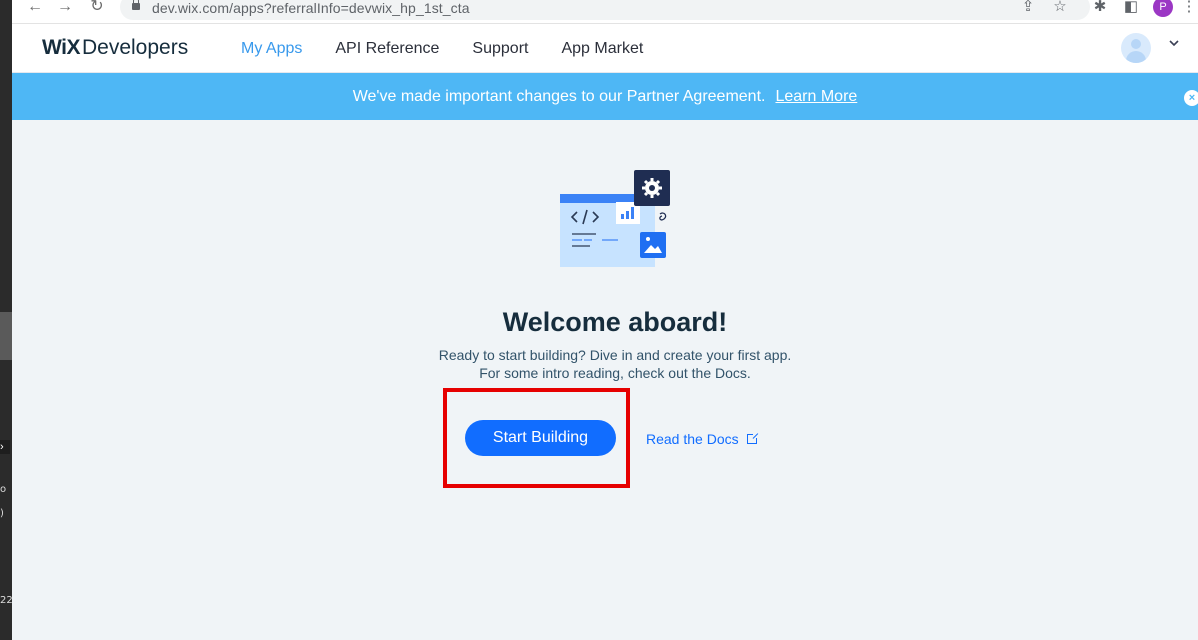 The height and width of the screenshot is (640, 1198). What do you see at coordinates (1189, 9) in the screenshot?
I see `menu-icon: ⋮` at bounding box center [1189, 9].